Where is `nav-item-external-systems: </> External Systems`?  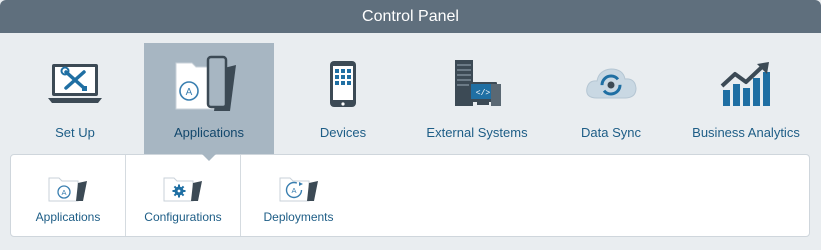
nav-item-external-systems: </> External Systems is located at coordinates (477, 98).